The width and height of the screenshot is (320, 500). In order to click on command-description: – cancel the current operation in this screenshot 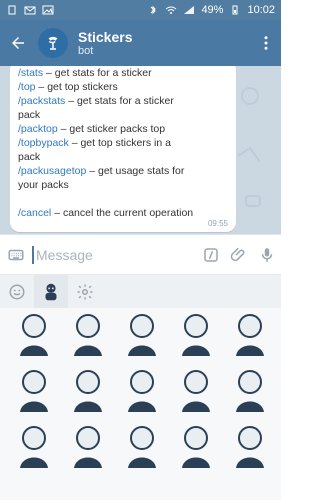, I will do `click(122, 213)`.